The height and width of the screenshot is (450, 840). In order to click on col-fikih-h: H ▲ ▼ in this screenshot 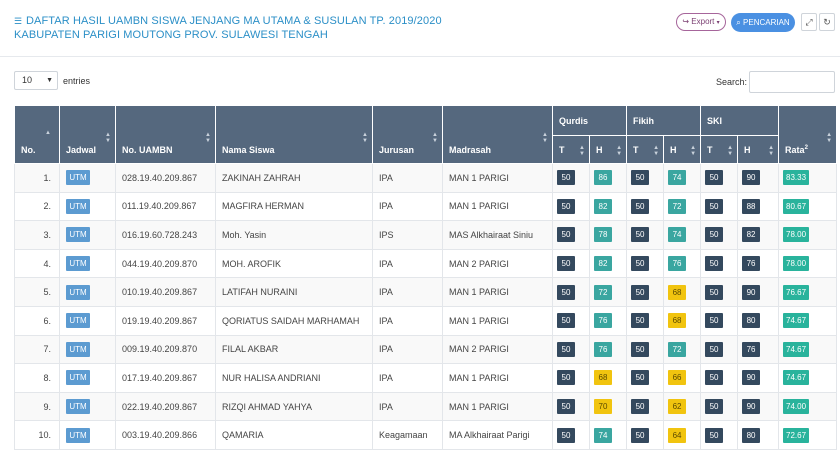, I will do `click(682, 149)`.